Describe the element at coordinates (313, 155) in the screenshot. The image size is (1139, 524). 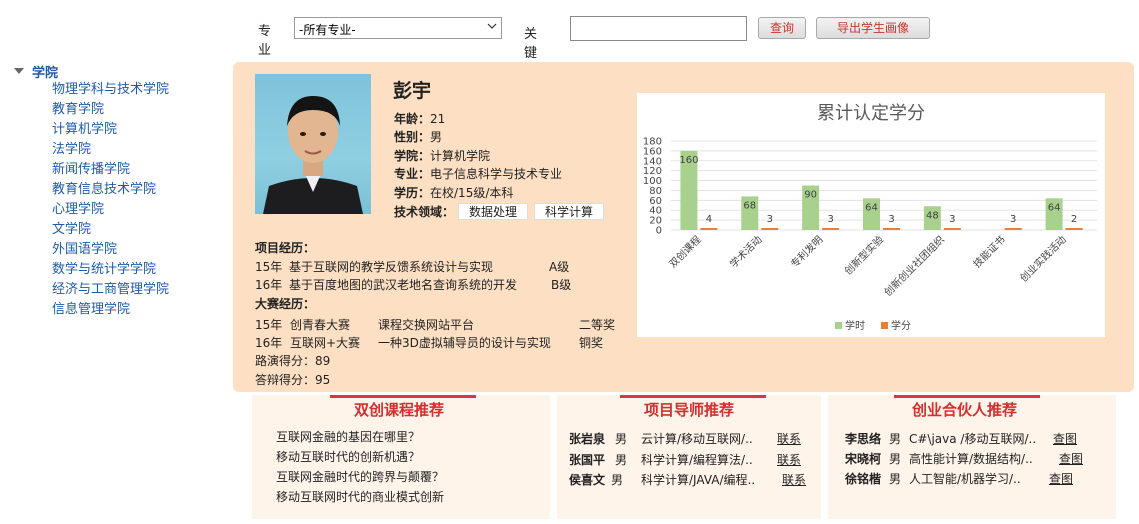
I see `person-portrait-icon` at that location.